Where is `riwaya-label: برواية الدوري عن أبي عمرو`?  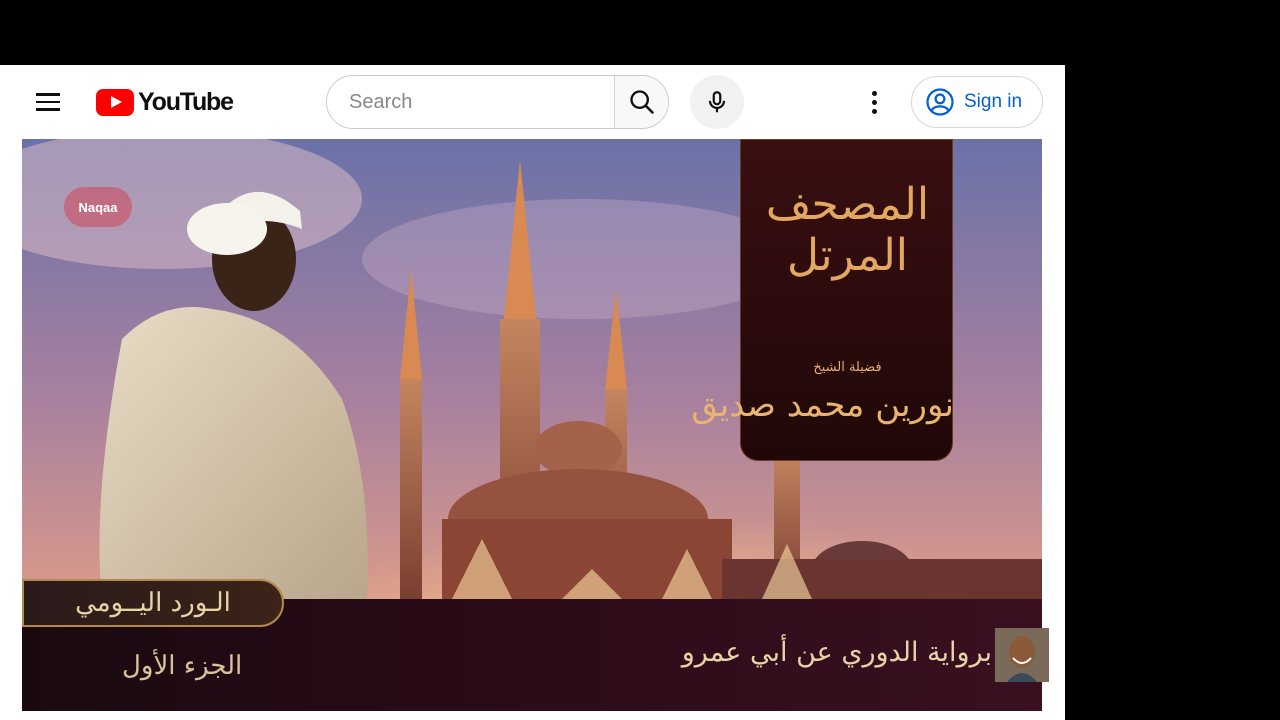
riwaya-label: برواية الدوري عن أبي عمرو is located at coordinates (836, 652).